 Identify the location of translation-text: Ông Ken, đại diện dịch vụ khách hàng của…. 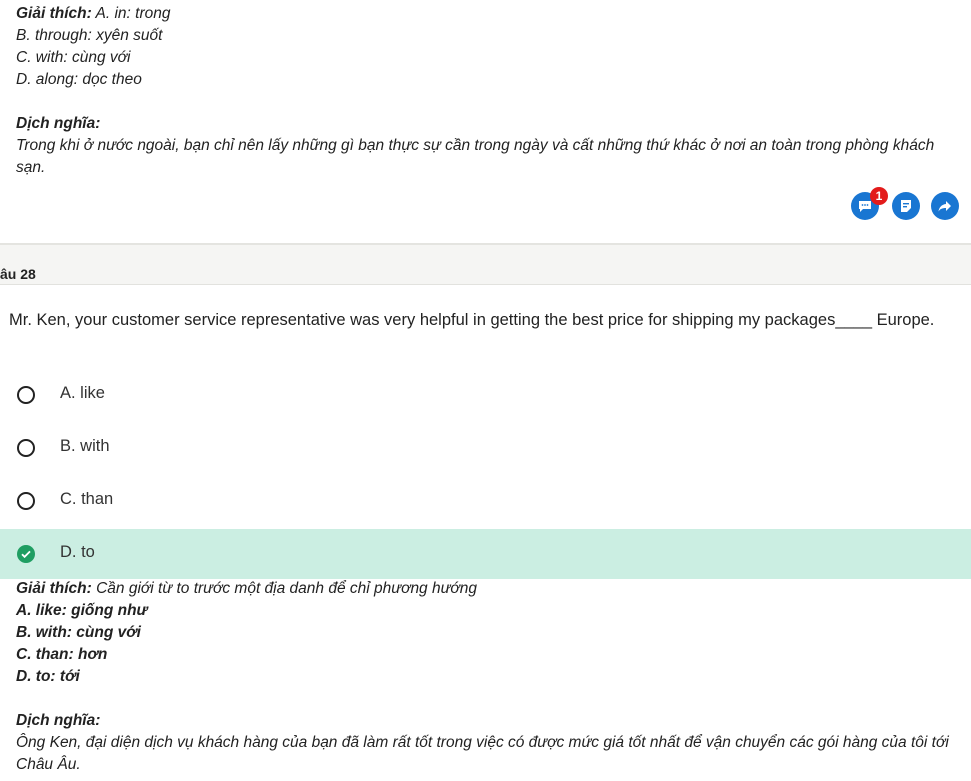
(482, 753).